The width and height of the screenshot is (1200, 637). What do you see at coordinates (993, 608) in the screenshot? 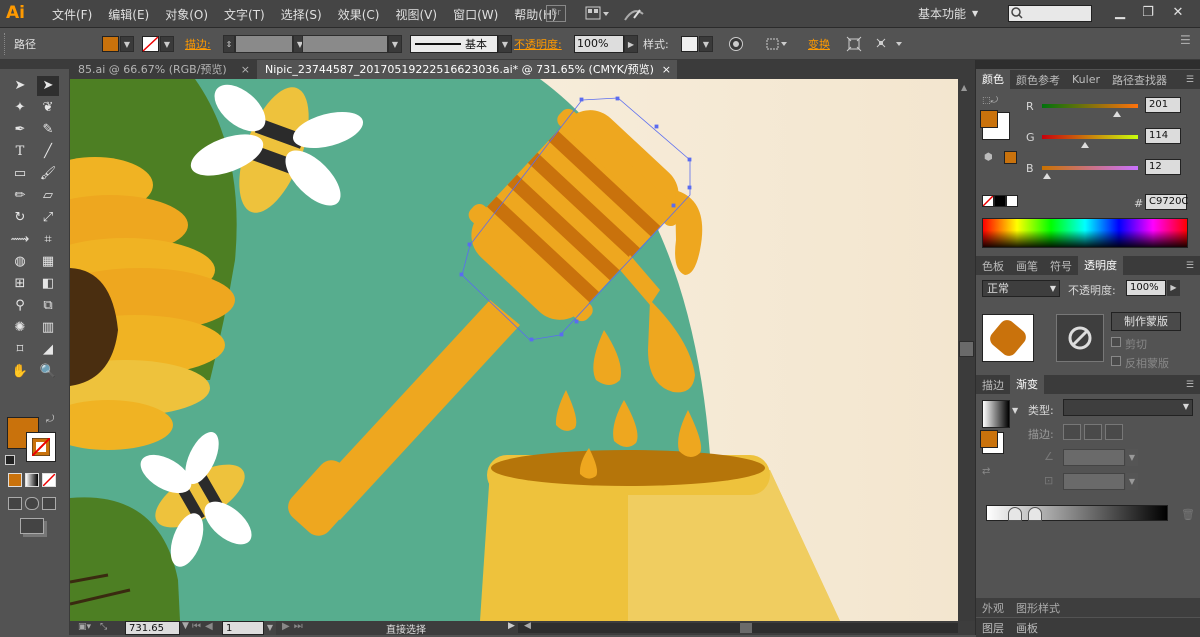
I see `tab-appearance: 外观` at bounding box center [993, 608].